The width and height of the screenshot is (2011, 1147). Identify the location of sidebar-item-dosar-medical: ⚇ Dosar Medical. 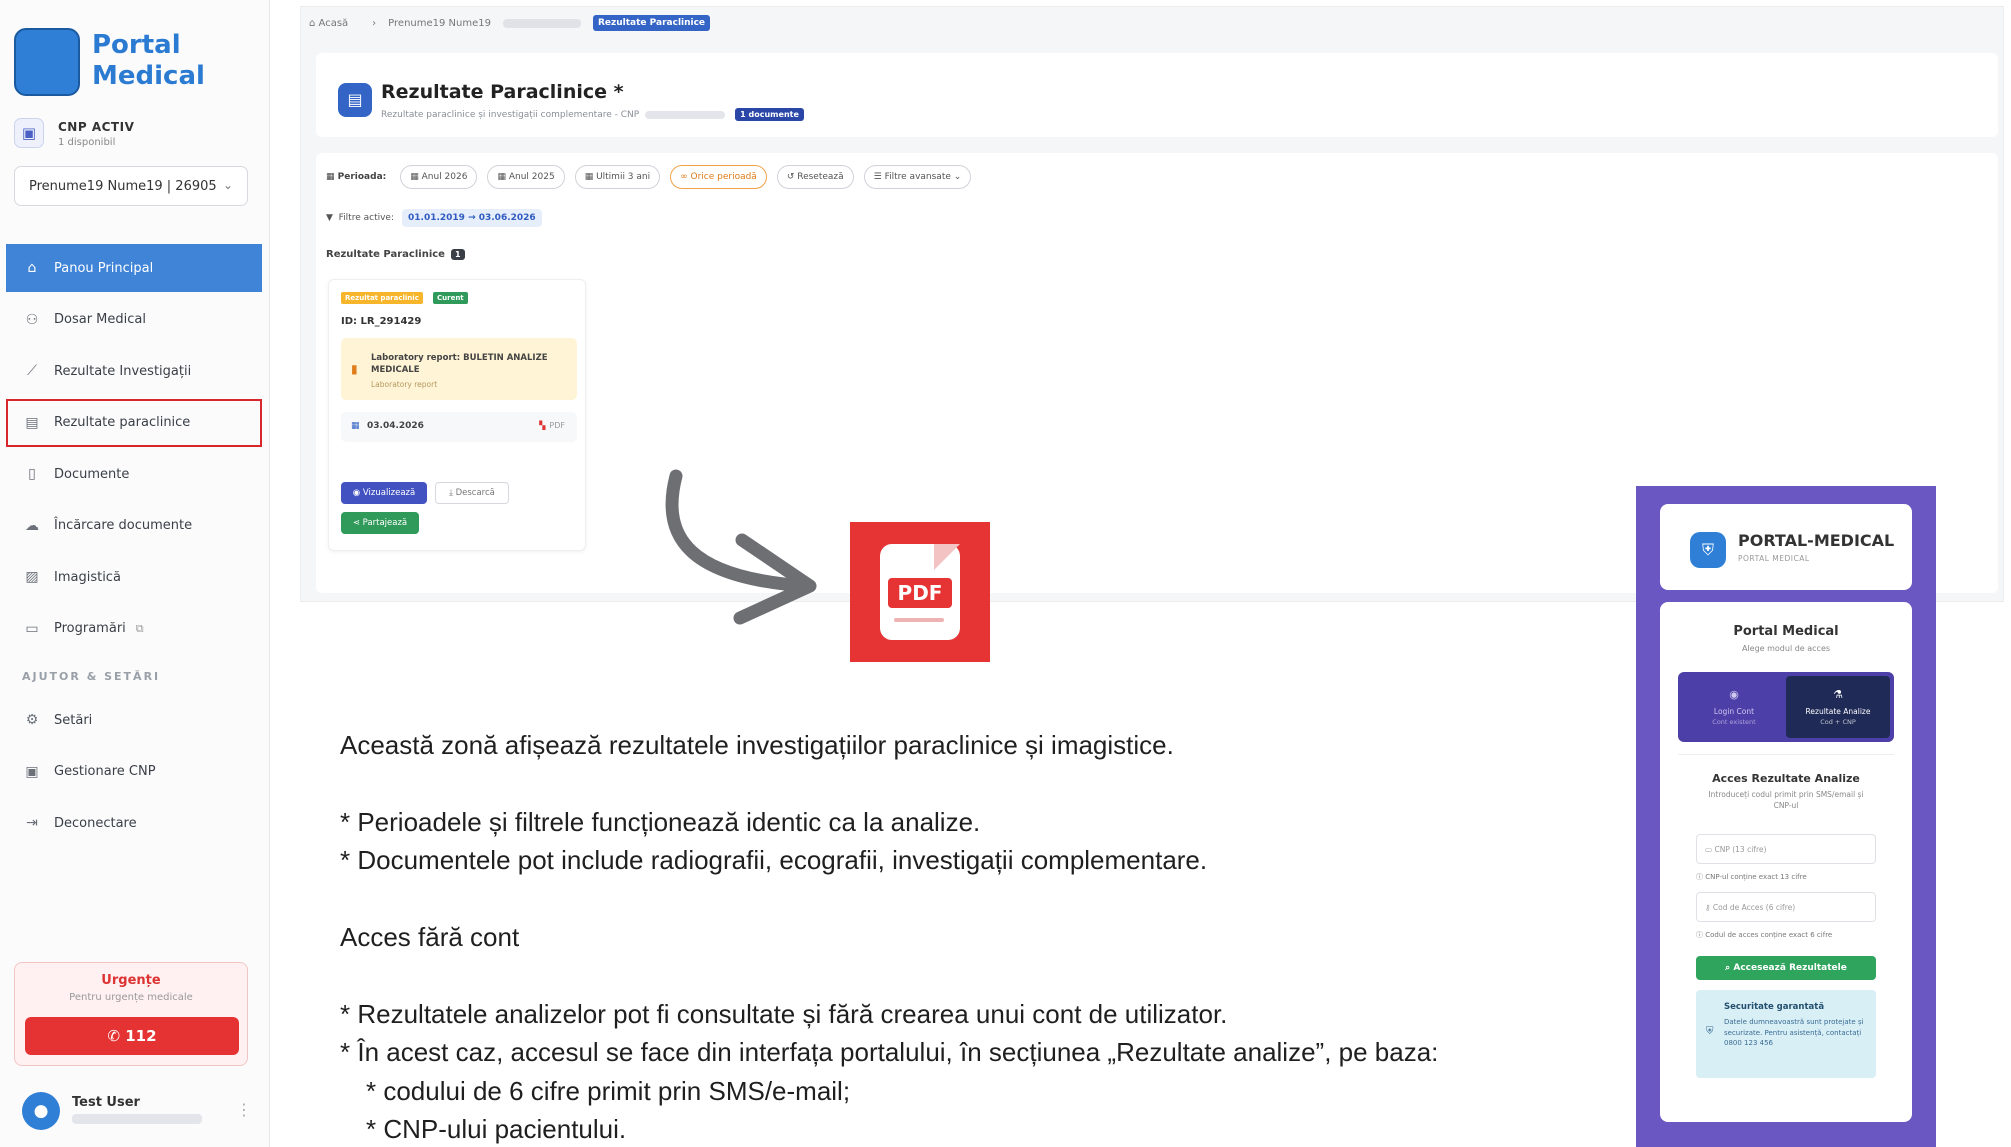
(134, 320).